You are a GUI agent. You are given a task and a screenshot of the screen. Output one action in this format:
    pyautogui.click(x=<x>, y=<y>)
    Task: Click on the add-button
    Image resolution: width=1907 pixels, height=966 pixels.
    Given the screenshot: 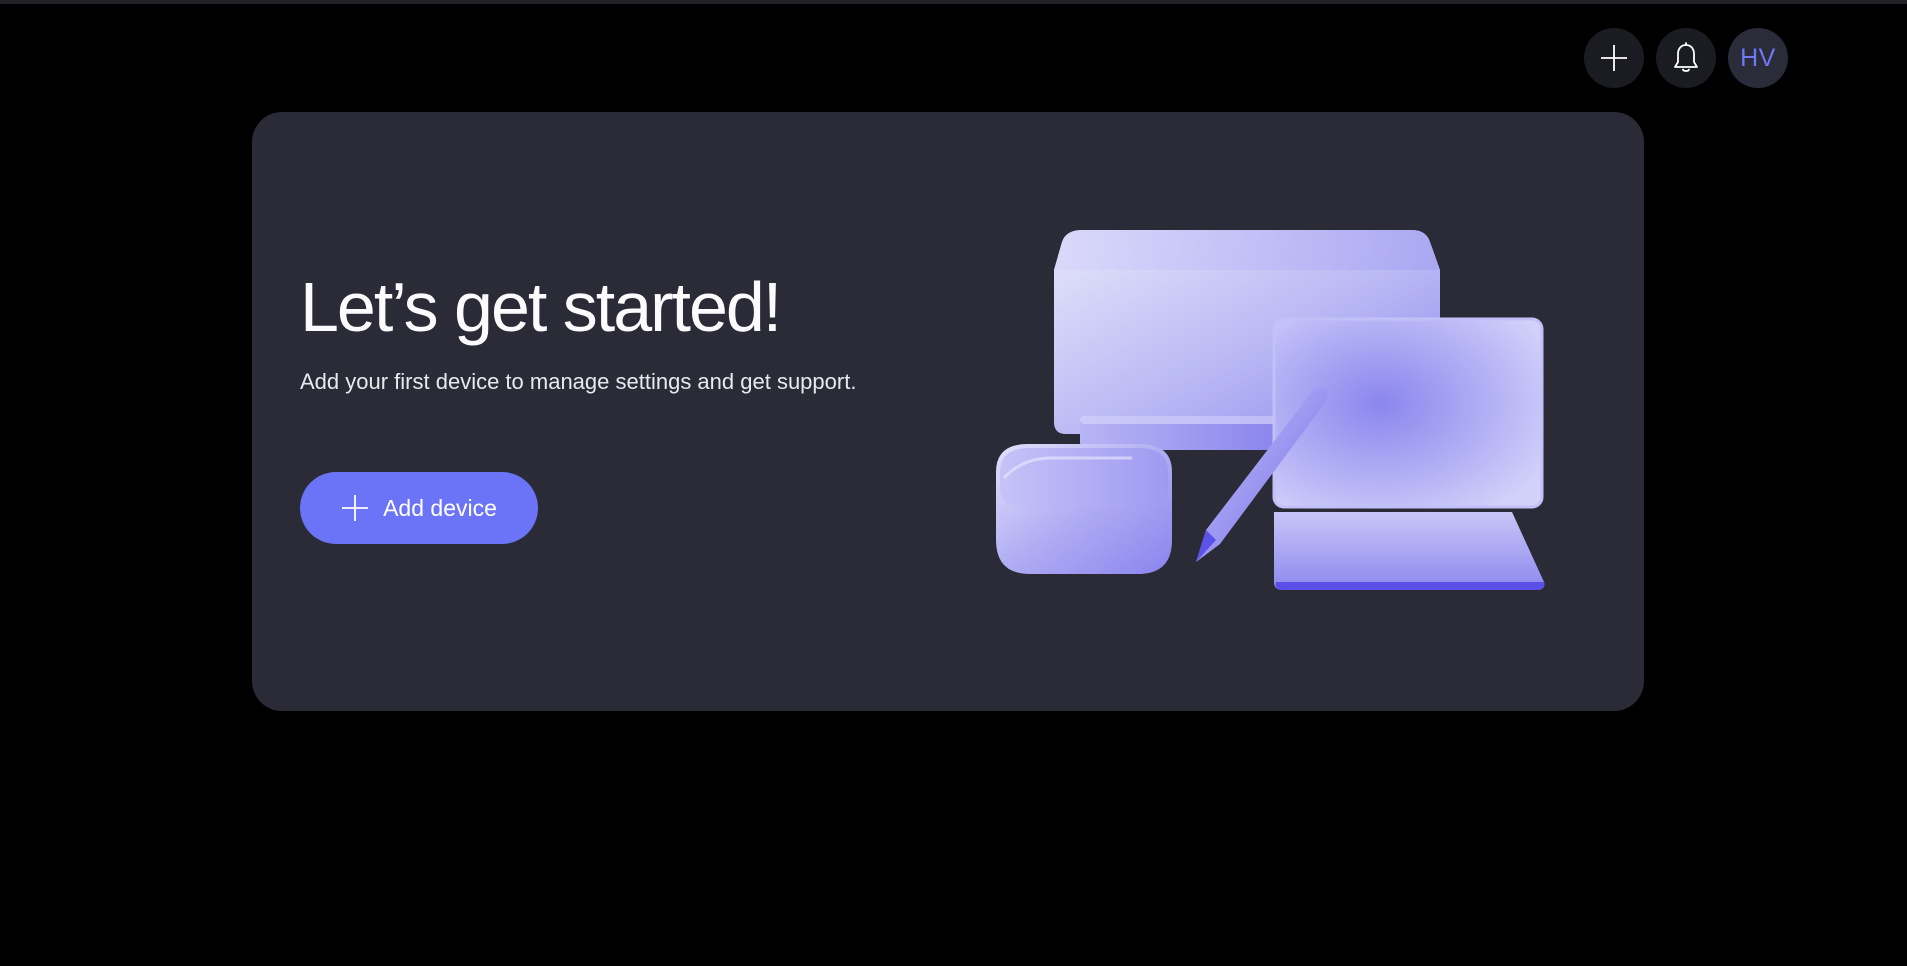 What is the action you would take?
    pyautogui.click(x=1614, y=58)
    